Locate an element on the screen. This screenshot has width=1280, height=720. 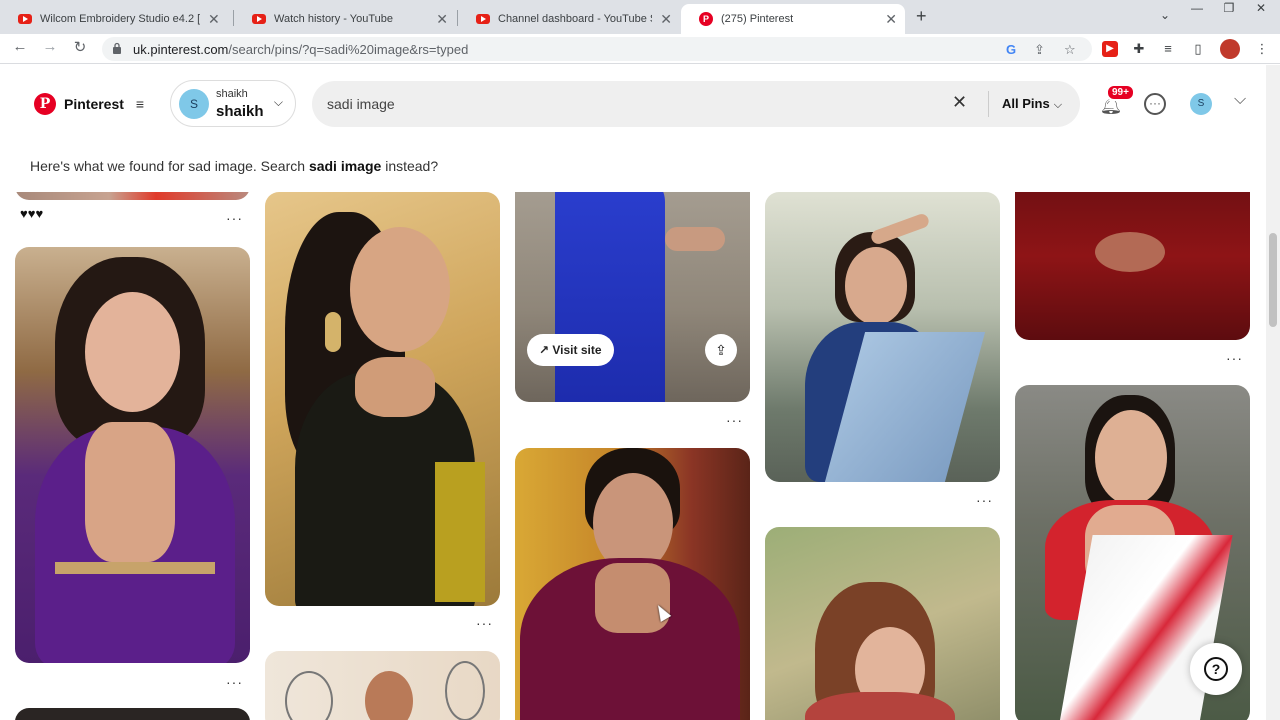
search-bar: sadi image ✕ All Pins ⌵ is located at coordinates (696, 104).